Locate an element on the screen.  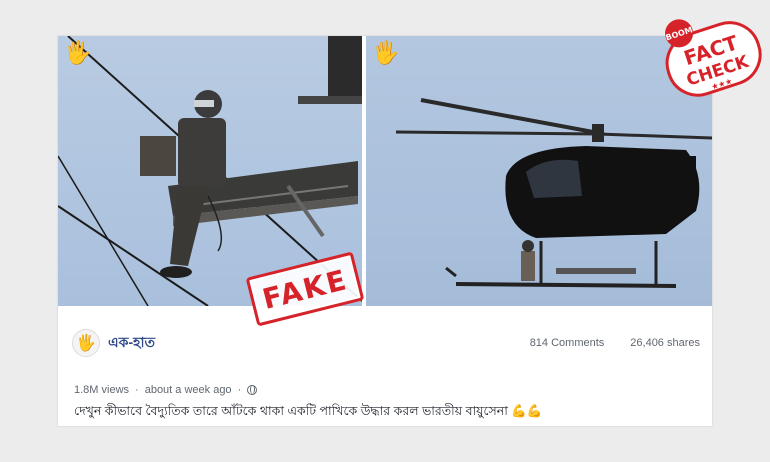
page-name-link: এক-হাত is located at coordinates (131, 343).